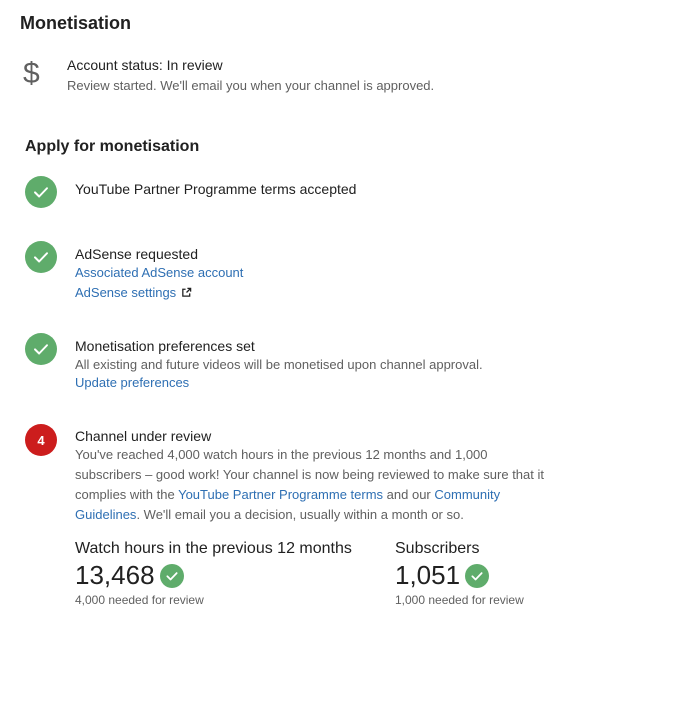  What do you see at coordinates (143, 436) in the screenshot?
I see `step-4-title: Channel under review` at bounding box center [143, 436].